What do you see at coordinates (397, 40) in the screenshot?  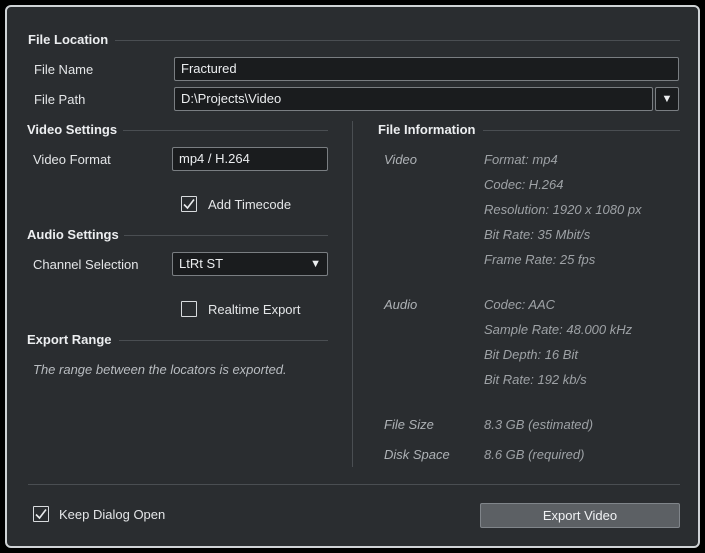 I see `file-location-divider` at bounding box center [397, 40].